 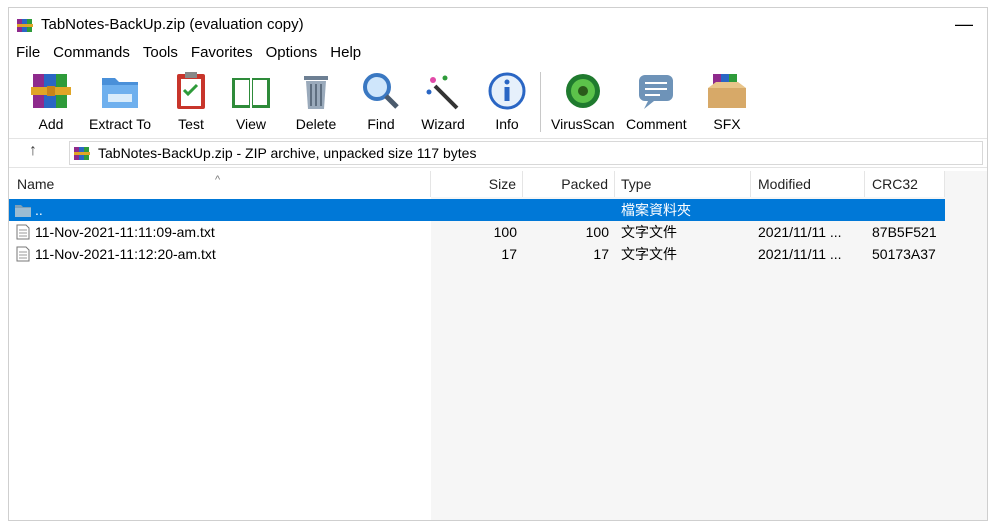 I want to click on wizard-button: Wizard, so click(x=443, y=102).